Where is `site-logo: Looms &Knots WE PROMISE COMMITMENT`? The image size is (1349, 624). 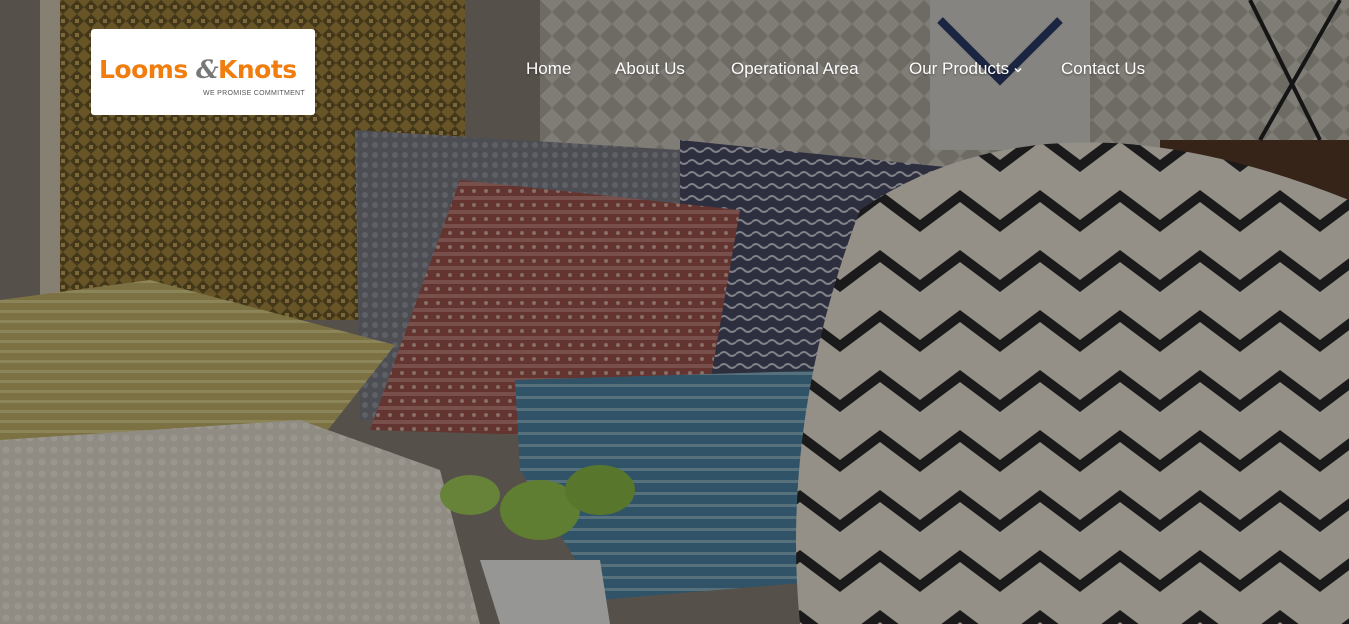
site-logo: Looms &Knots WE PROMISE COMMITMENT is located at coordinates (203, 72).